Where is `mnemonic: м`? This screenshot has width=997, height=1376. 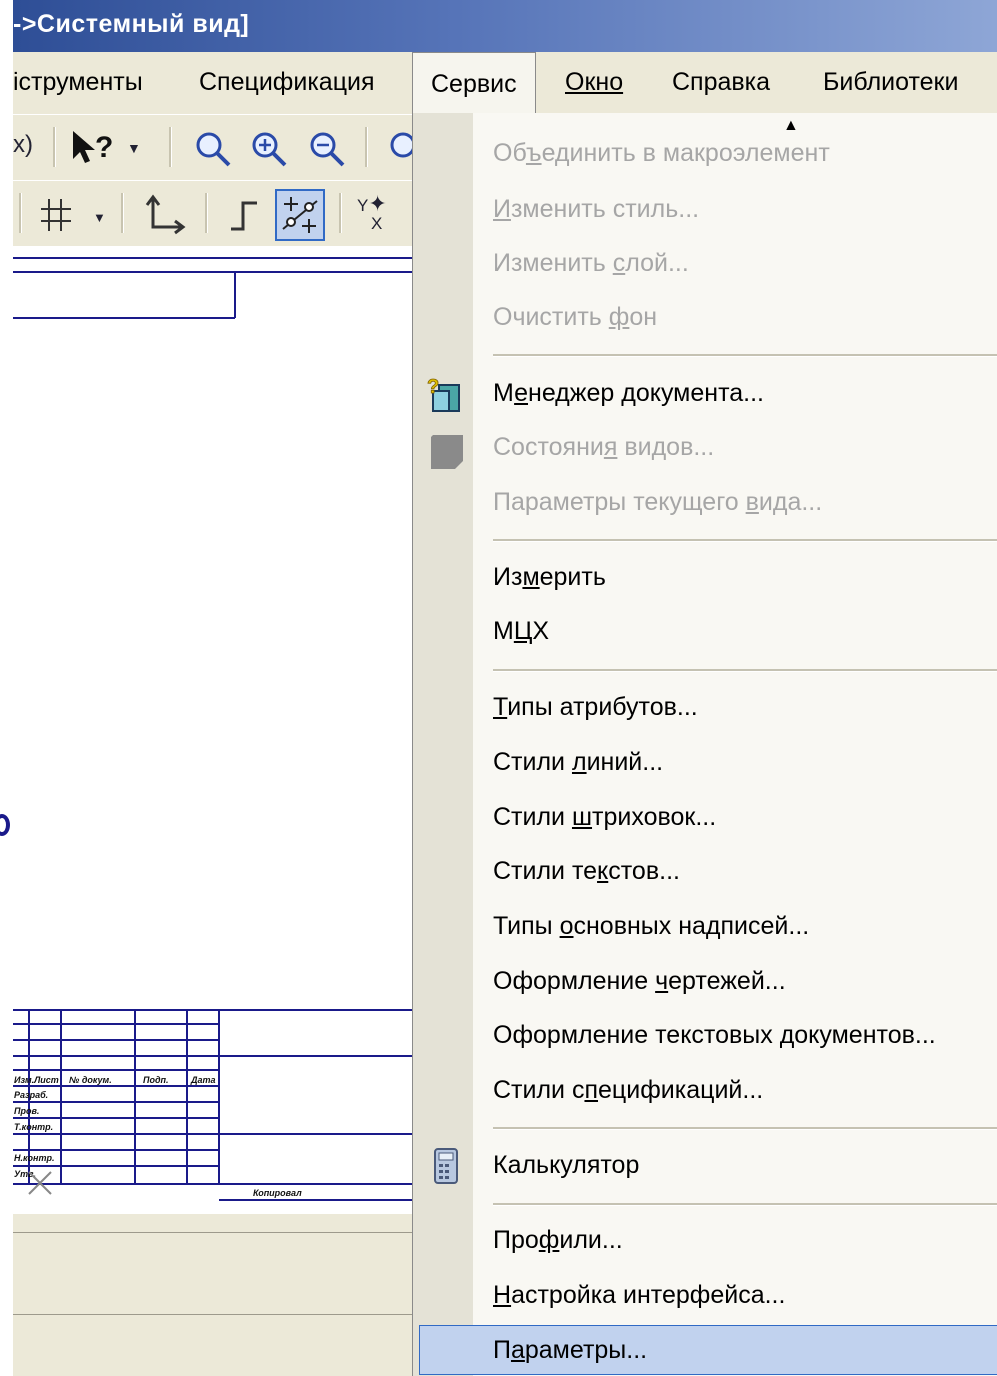 mnemonic: м is located at coordinates (531, 577).